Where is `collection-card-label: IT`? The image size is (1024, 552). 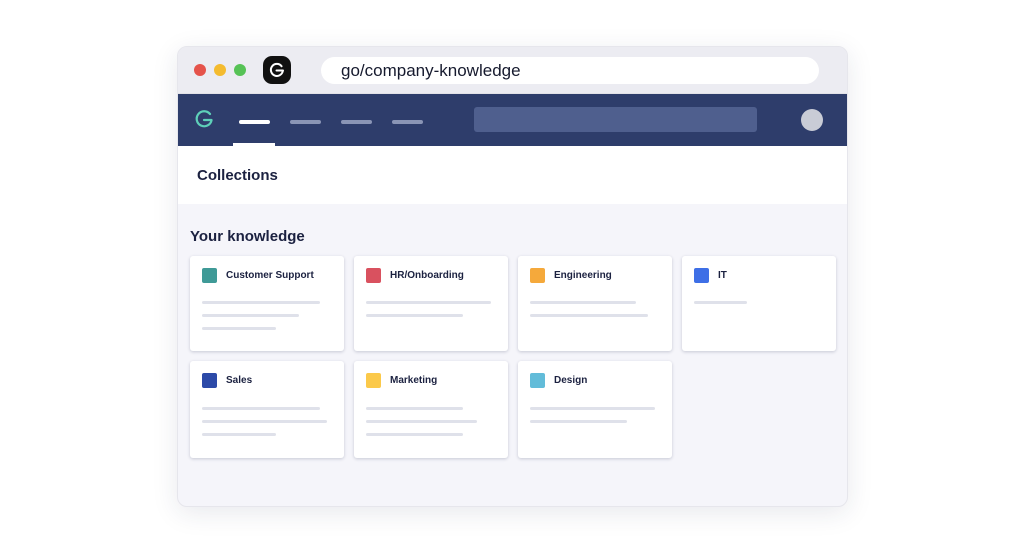
collection-card-label: IT is located at coordinates (722, 275).